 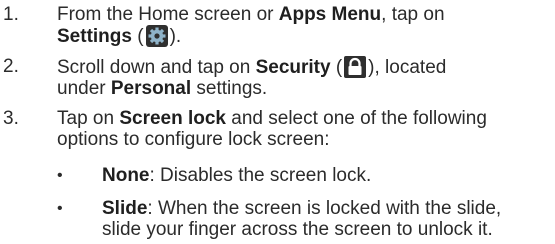 What do you see at coordinates (156, 36) in the screenshot?
I see `settings-gear-icon` at bounding box center [156, 36].